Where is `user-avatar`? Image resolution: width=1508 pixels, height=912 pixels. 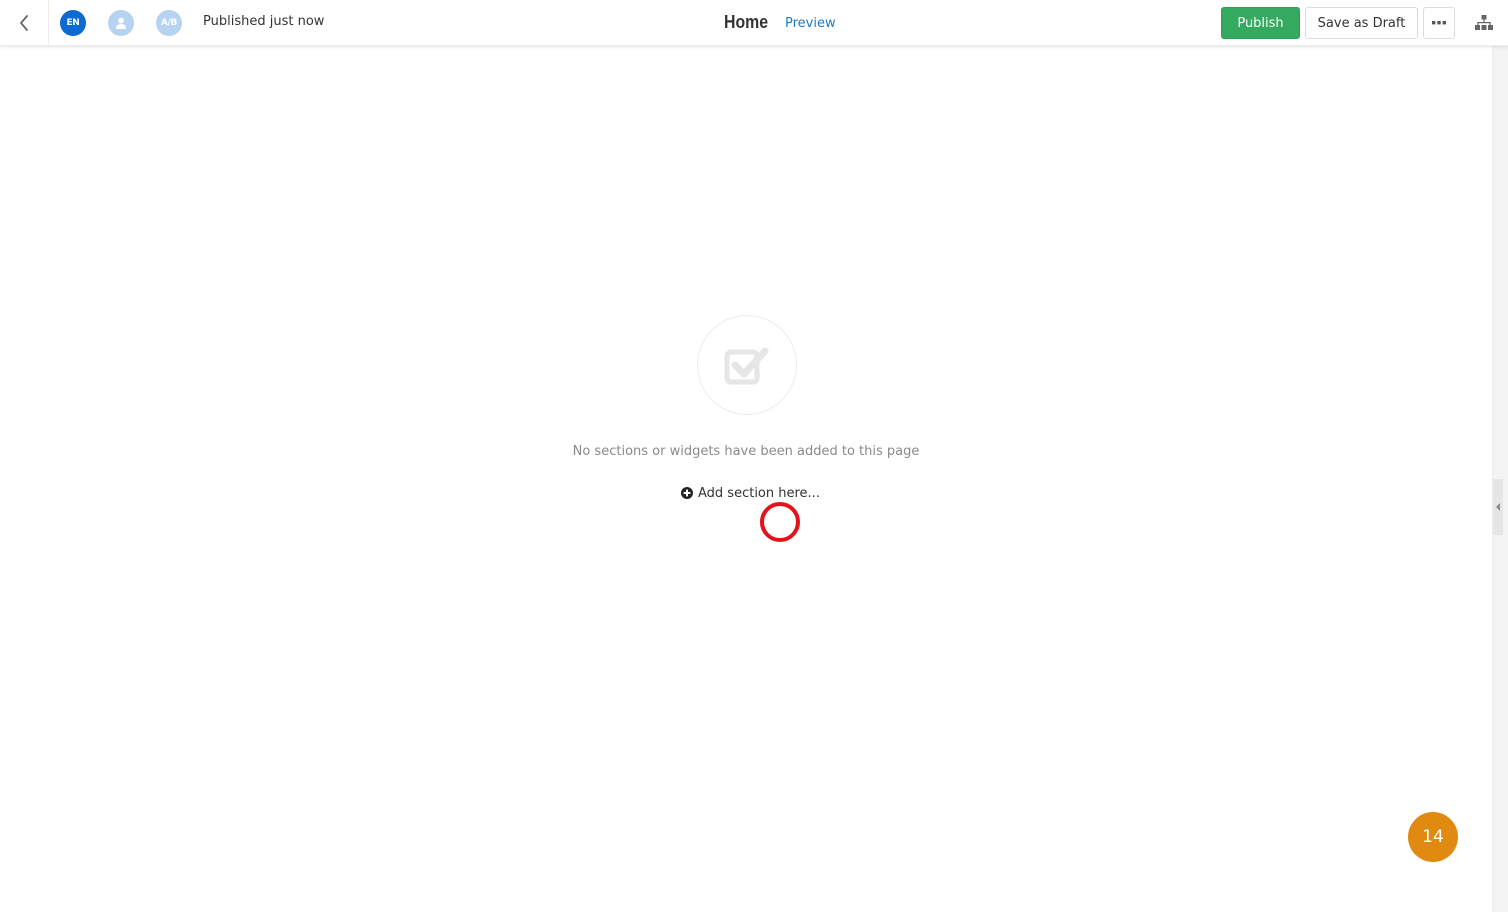 user-avatar is located at coordinates (121, 23).